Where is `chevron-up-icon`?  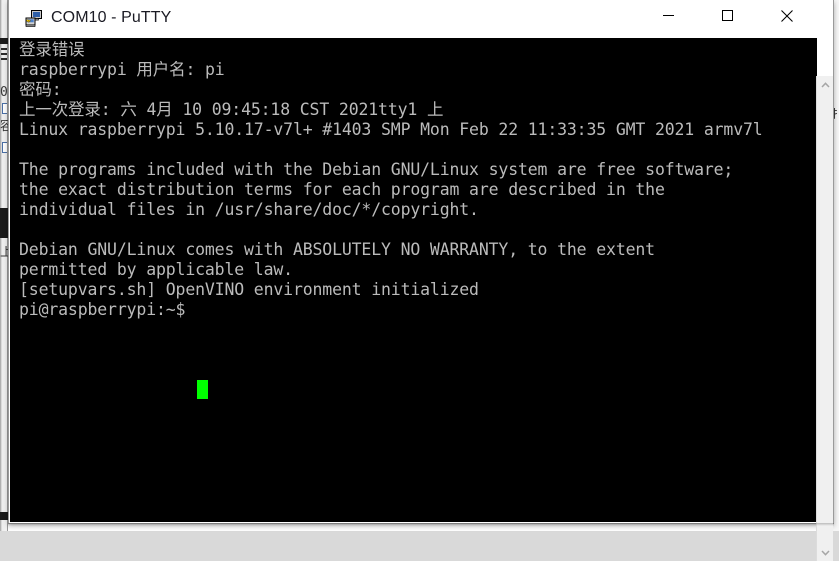
chevron-up-icon is located at coordinates (825, 85).